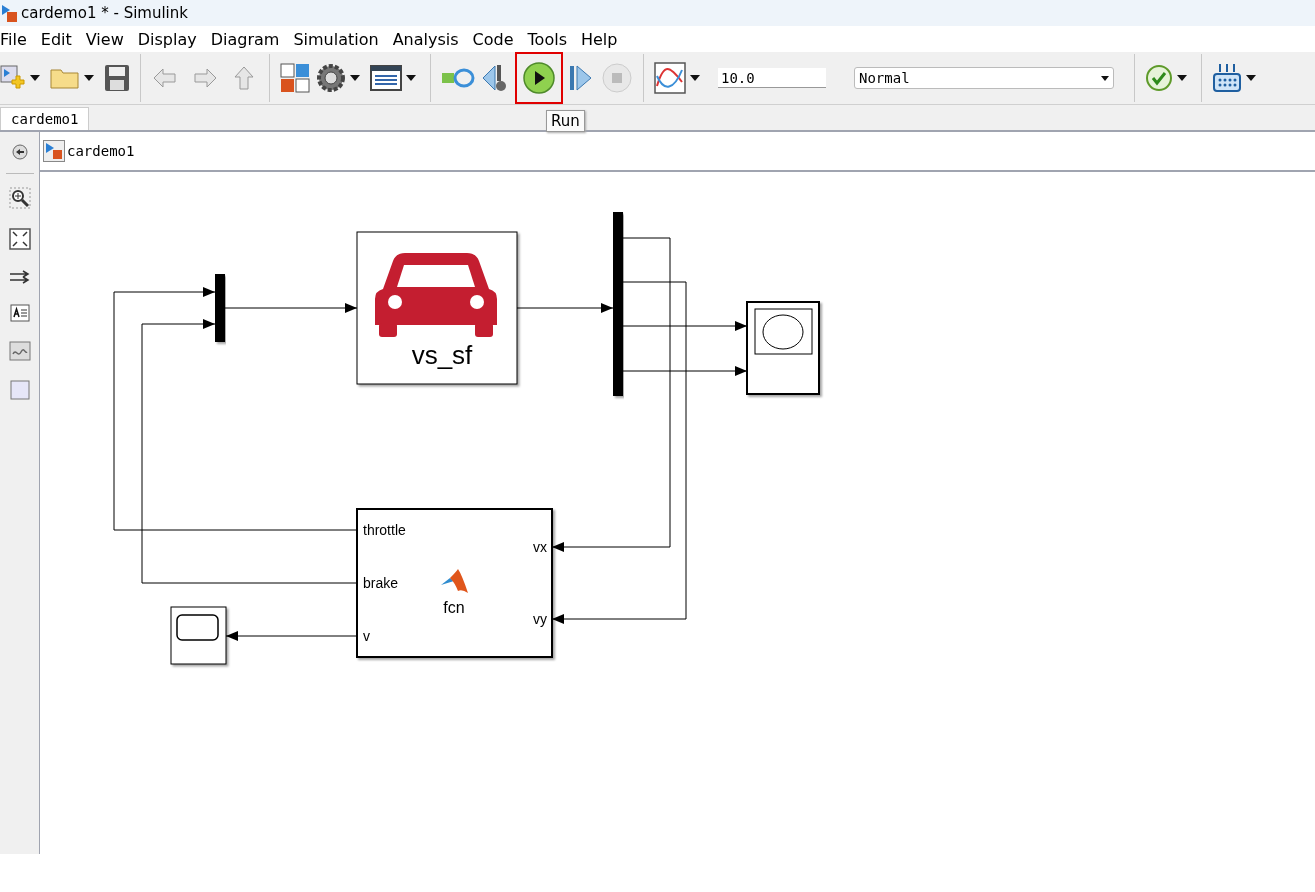  Describe the element at coordinates (197, 627) in the screenshot. I see `display-screen-icon` at that location.